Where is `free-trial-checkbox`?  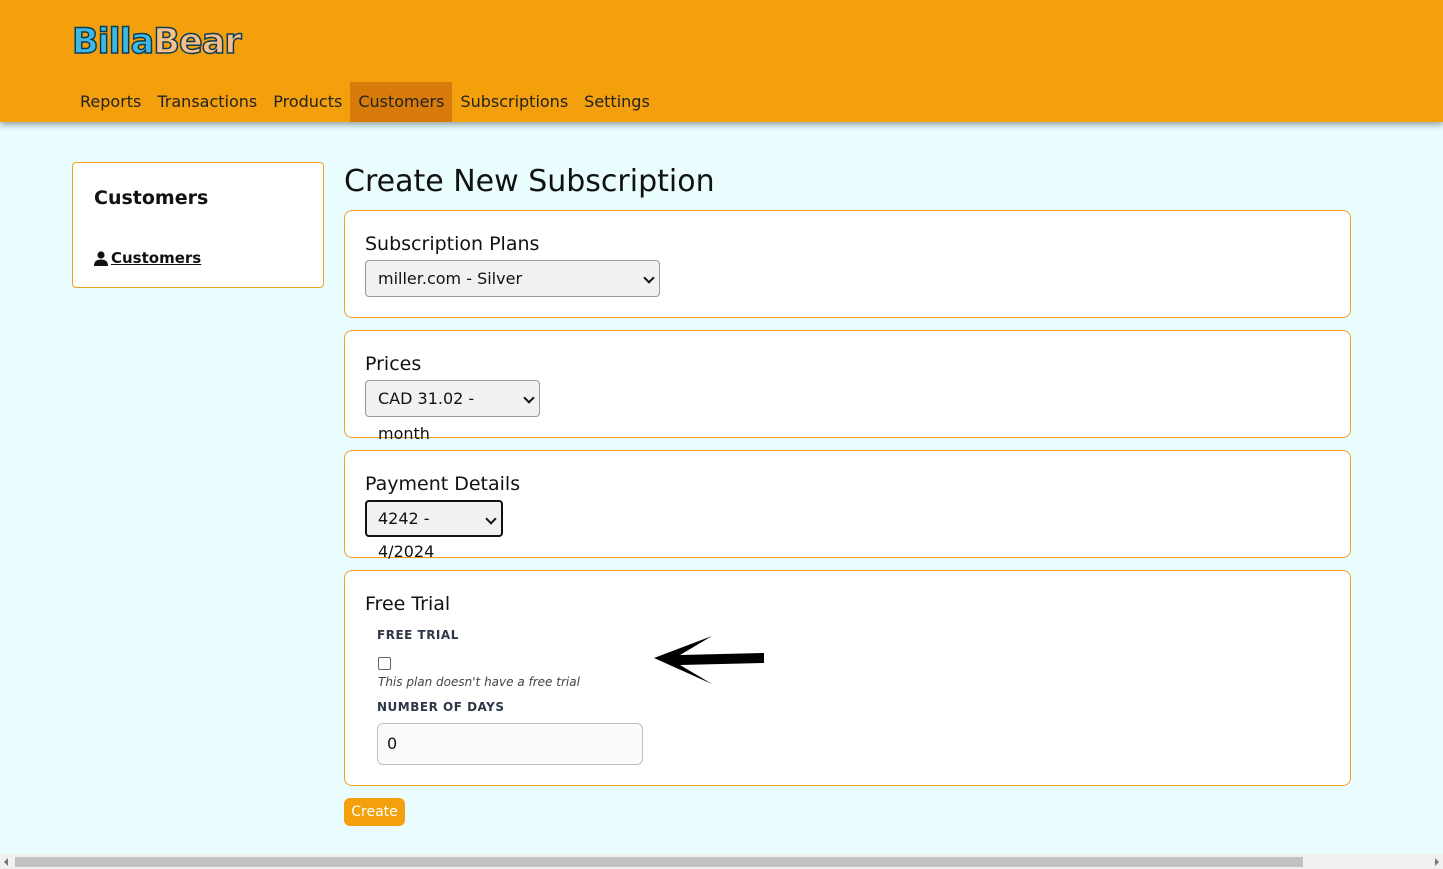
free-trial-checkbox is located at coordinates (384, 663).